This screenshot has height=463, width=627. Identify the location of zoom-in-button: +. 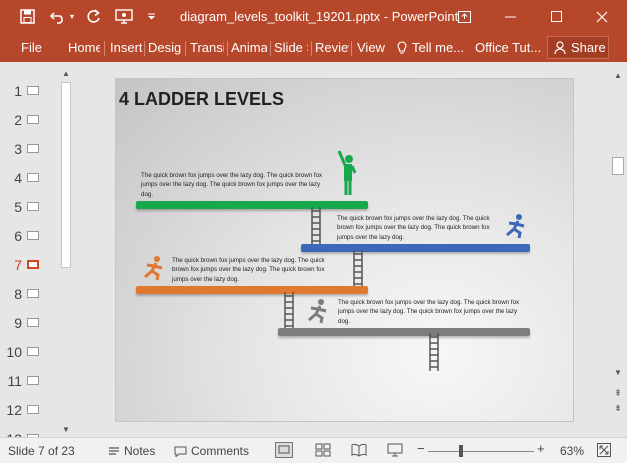
(541, 448).